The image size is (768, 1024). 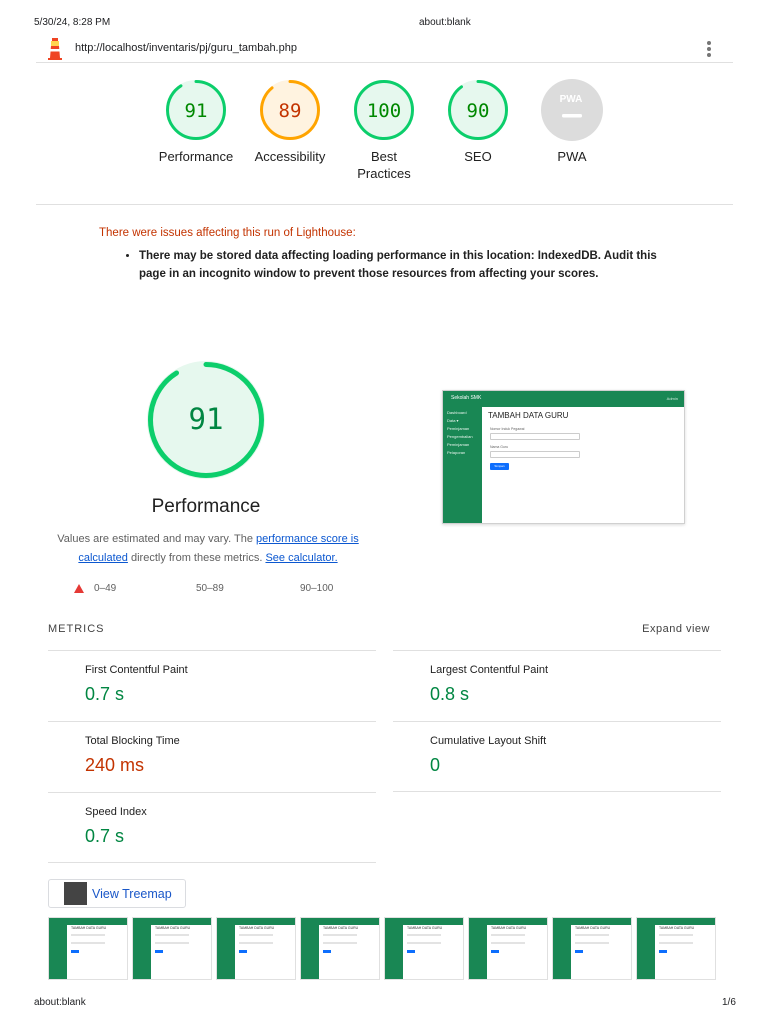 What do you see at coordinates (563, 399) in the screenshot?
I see `ss-topbar: Sekolah SMK Admin` at bounding box center [563, 399].